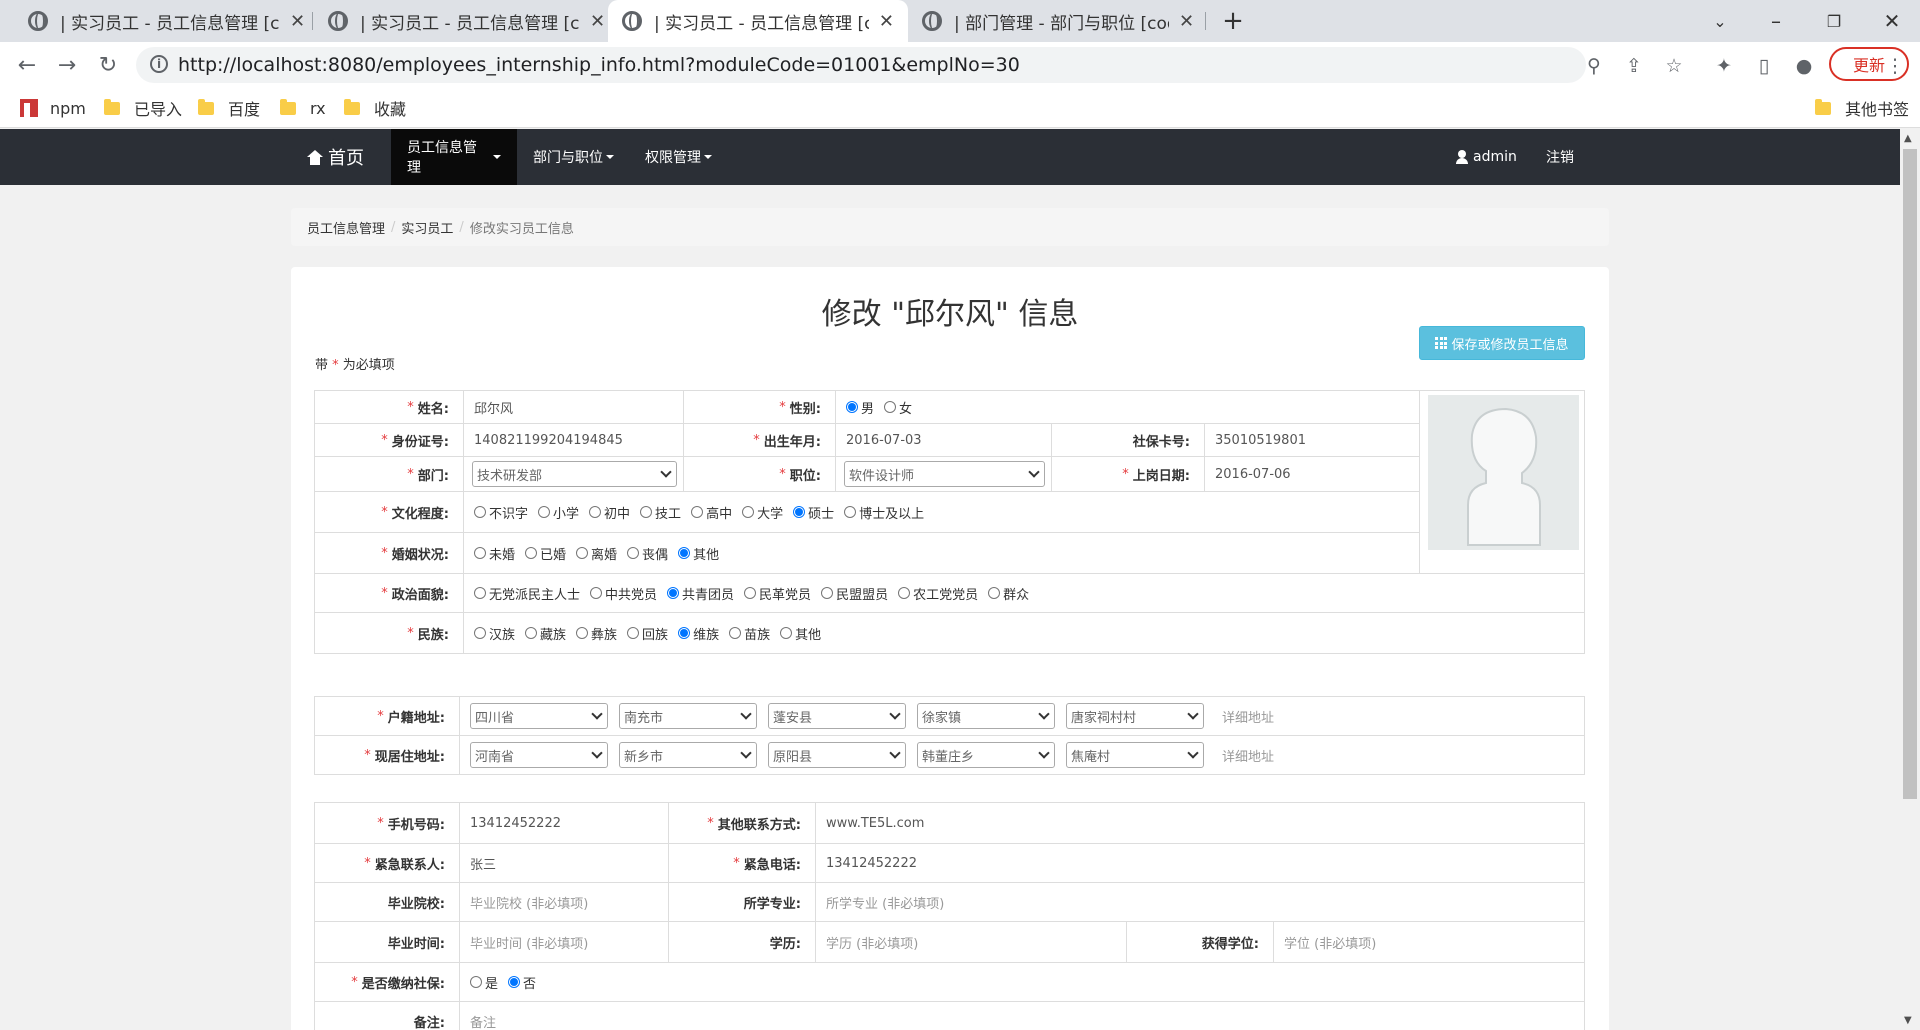 This screenshot has height=1030, width=1920. I want to click on current-city-select: 新乡市, so click(688, 755).